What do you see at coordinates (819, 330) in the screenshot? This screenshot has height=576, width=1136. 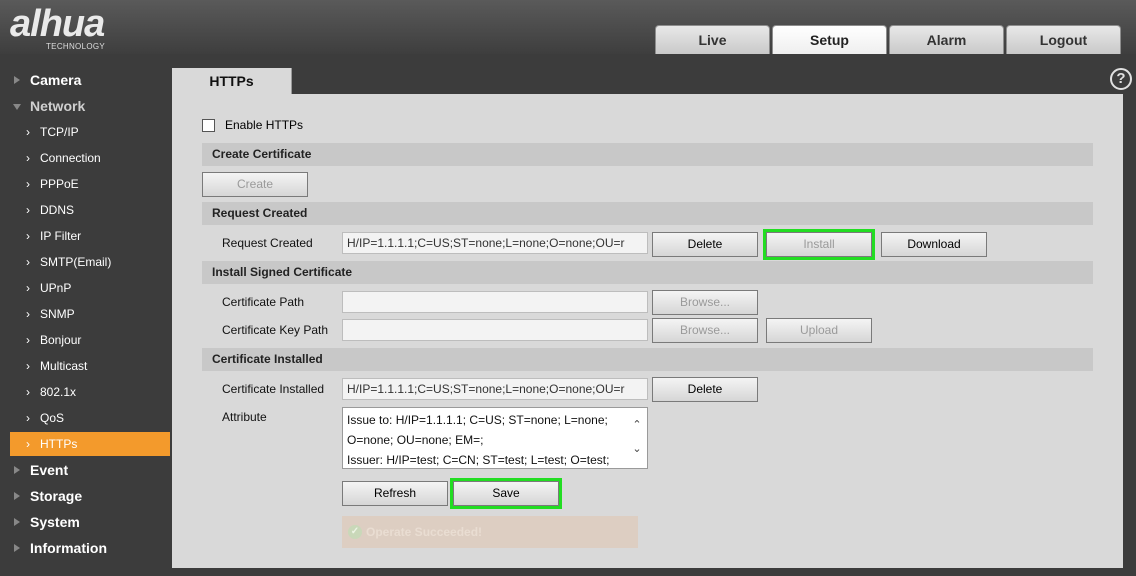 I see `upload-button: Upload` at bounding box center [819, 330].